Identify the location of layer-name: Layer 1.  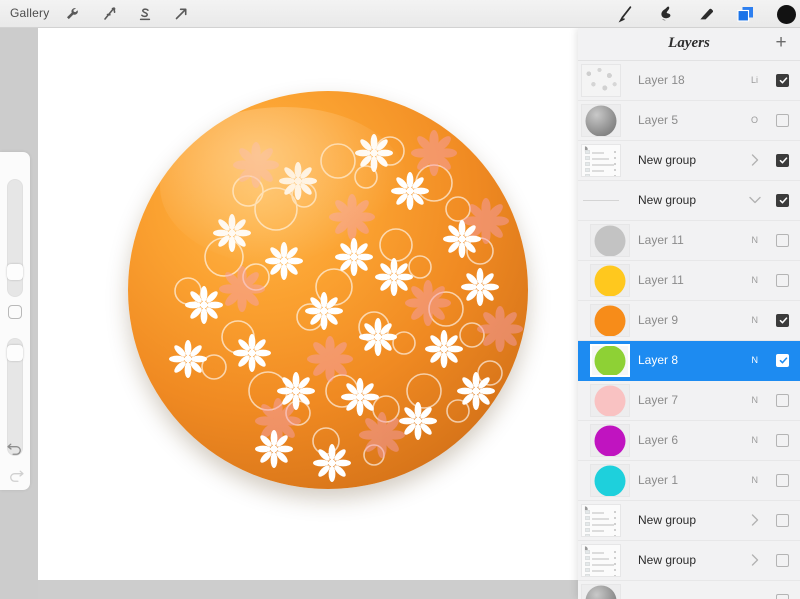
(658, 480).